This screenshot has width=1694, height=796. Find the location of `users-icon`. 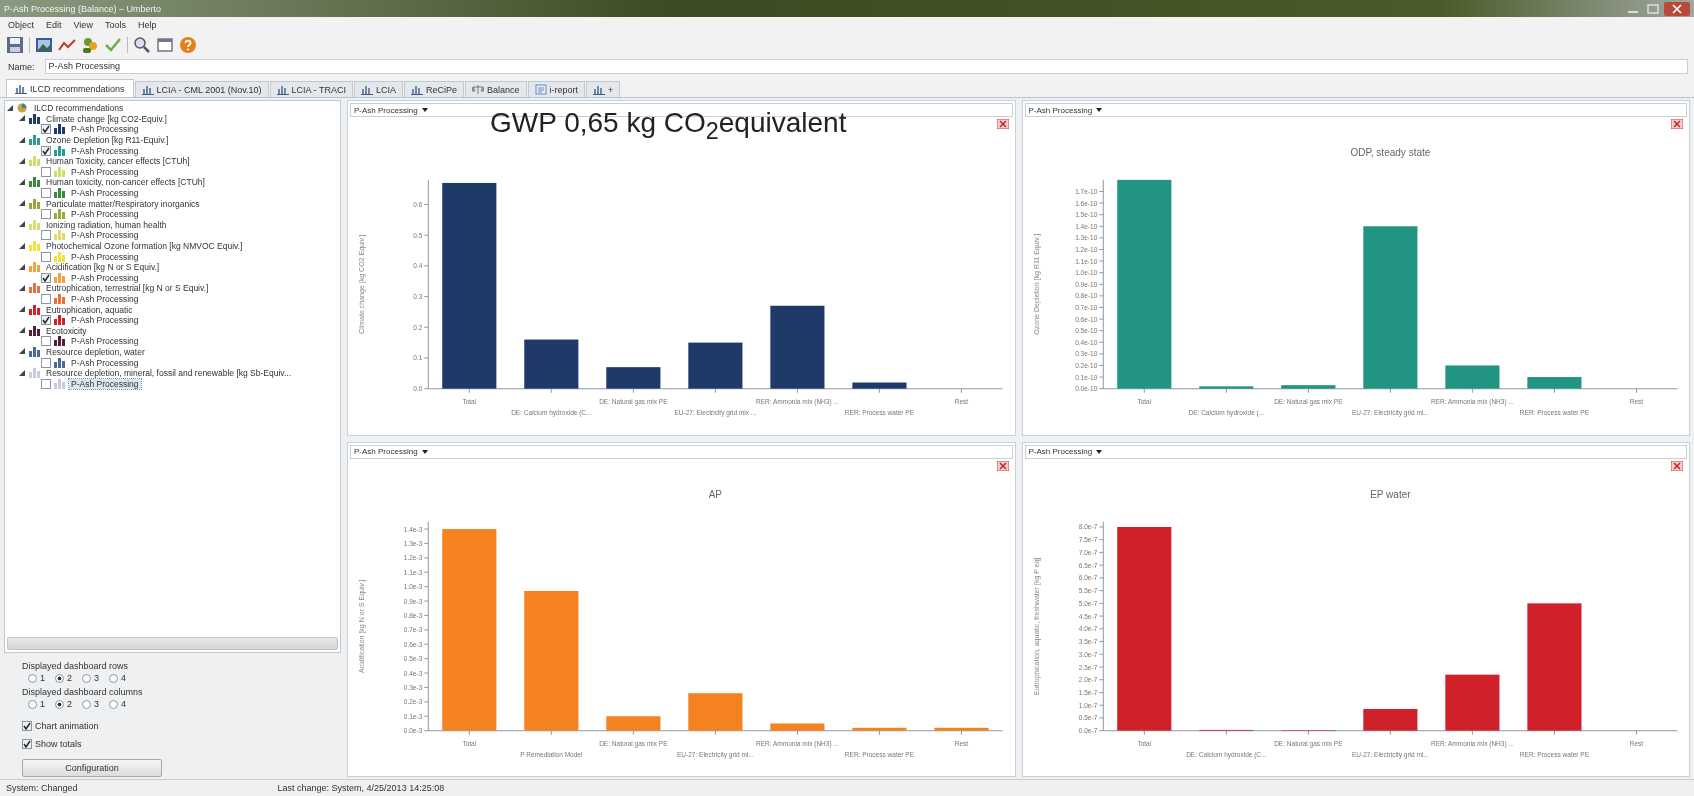

users-icon is located at coordinates (90, 44).